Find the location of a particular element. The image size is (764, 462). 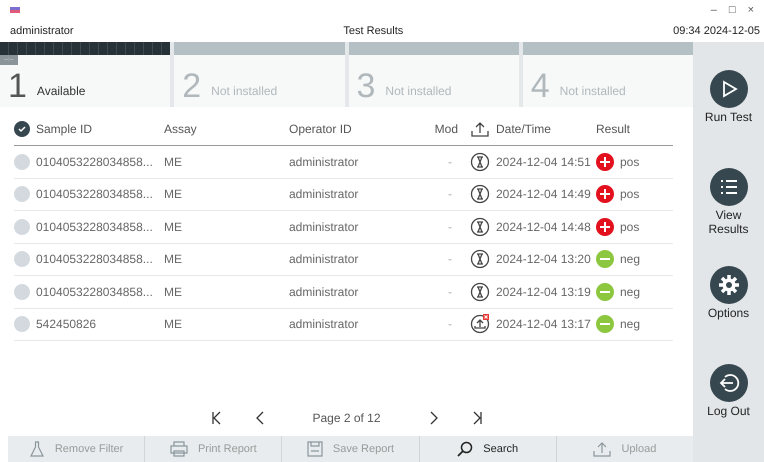

flask-icon is located at coordinates (36, 449).